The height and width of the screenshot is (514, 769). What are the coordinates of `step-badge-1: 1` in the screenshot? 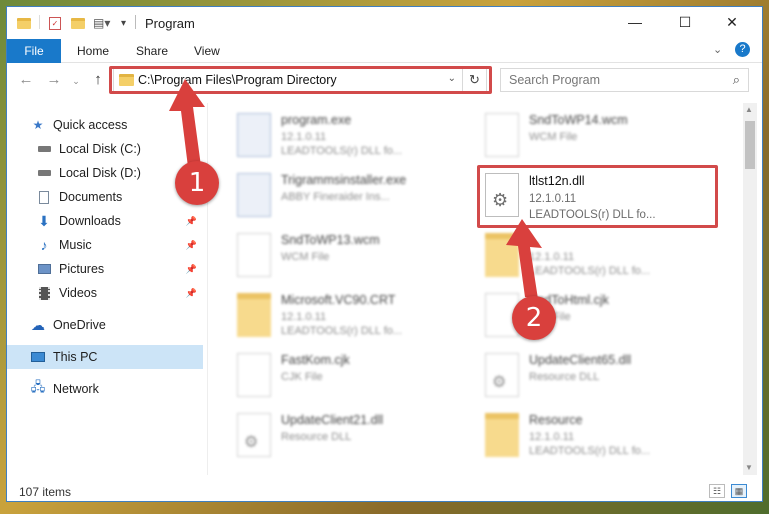 It's located at (197, 183).